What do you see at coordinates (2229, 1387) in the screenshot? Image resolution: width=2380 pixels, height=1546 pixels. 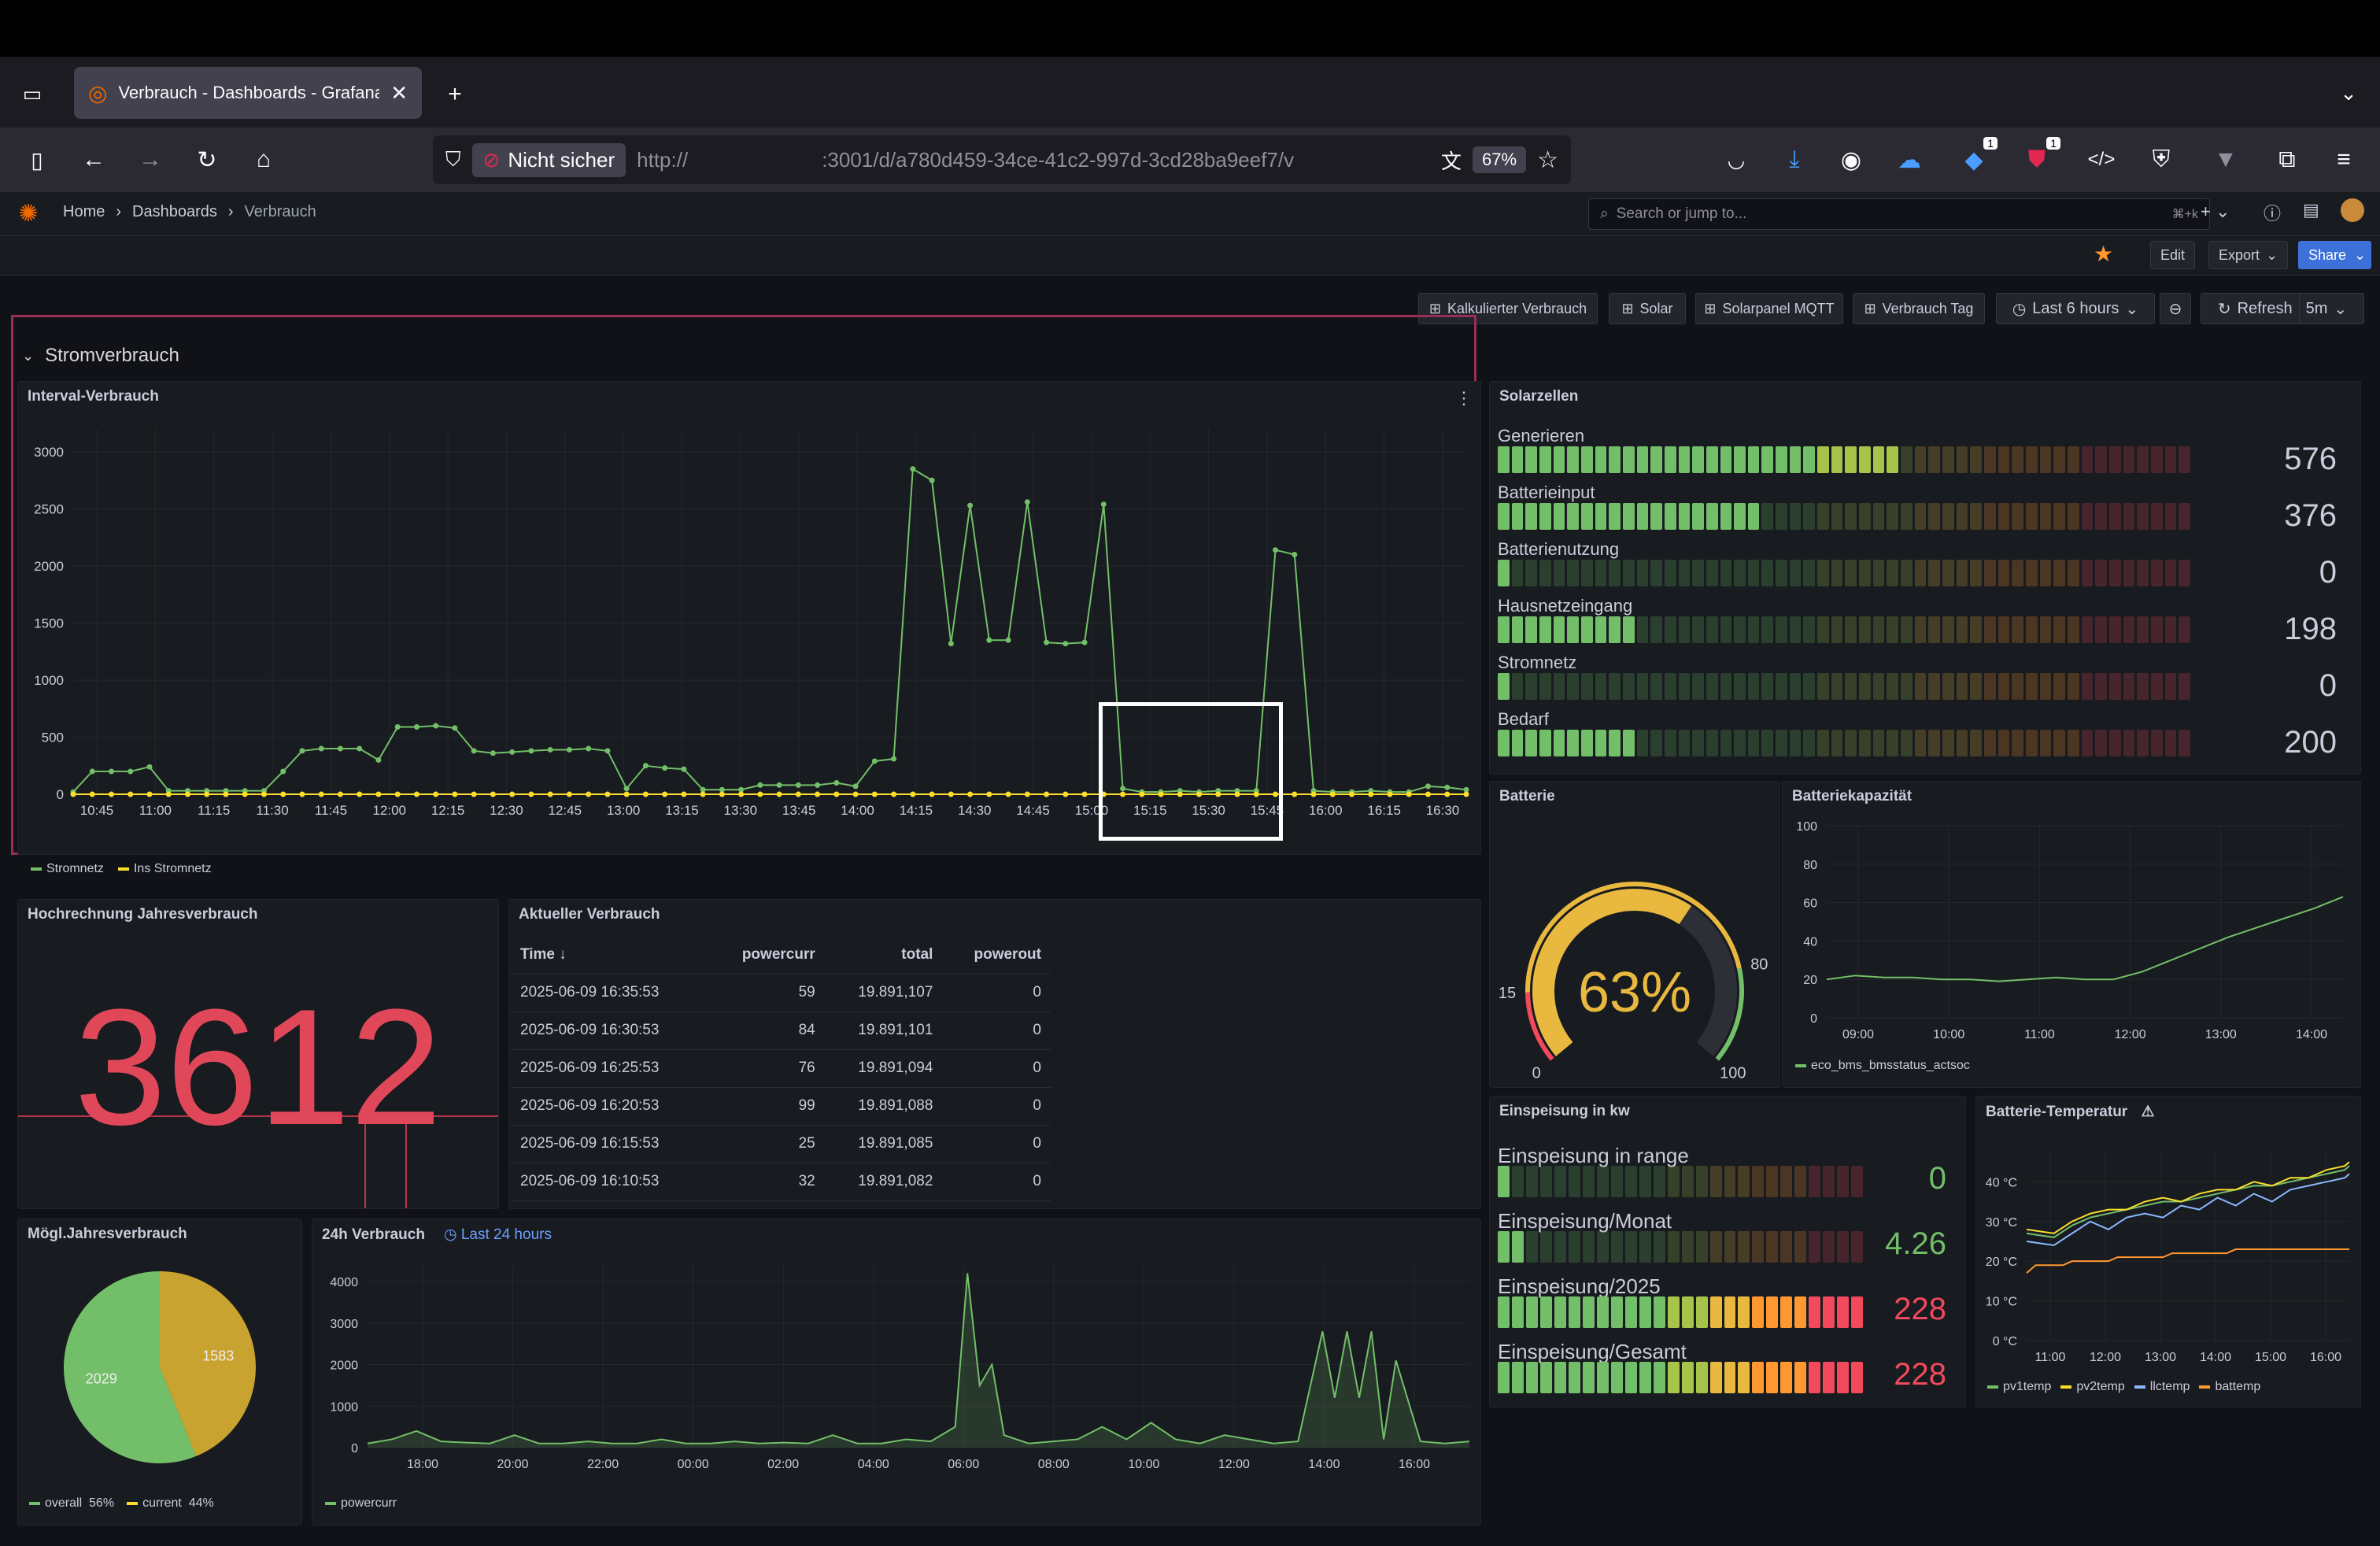 I see `legend-item-battemp: battemp` at bounding box center [2229, 1387].